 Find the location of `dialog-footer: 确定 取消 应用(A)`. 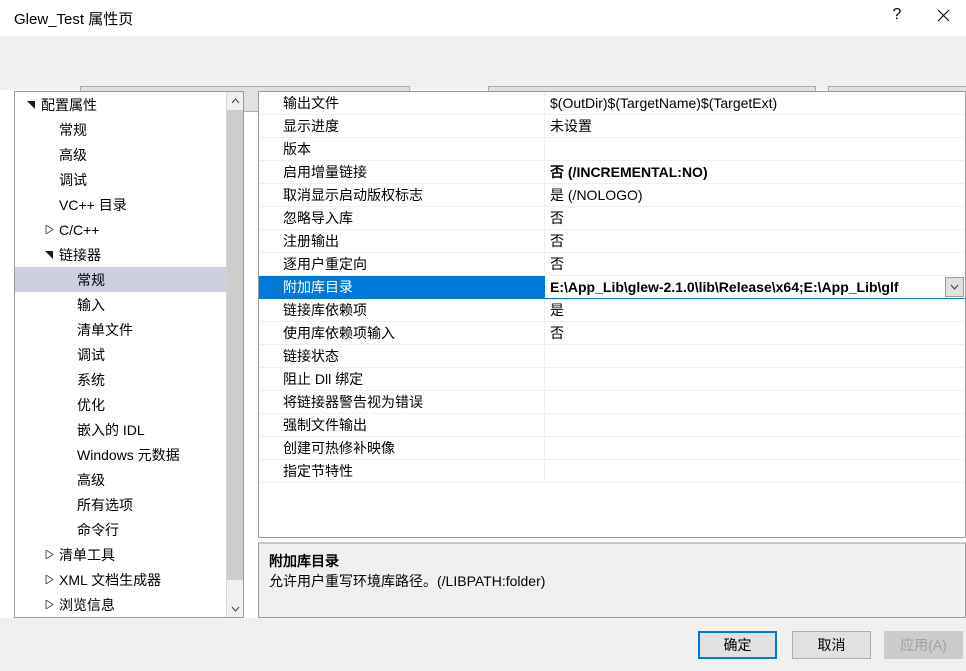

dialog-footer: 确定 取消 应用(A) is located at coordinates (483, 644).